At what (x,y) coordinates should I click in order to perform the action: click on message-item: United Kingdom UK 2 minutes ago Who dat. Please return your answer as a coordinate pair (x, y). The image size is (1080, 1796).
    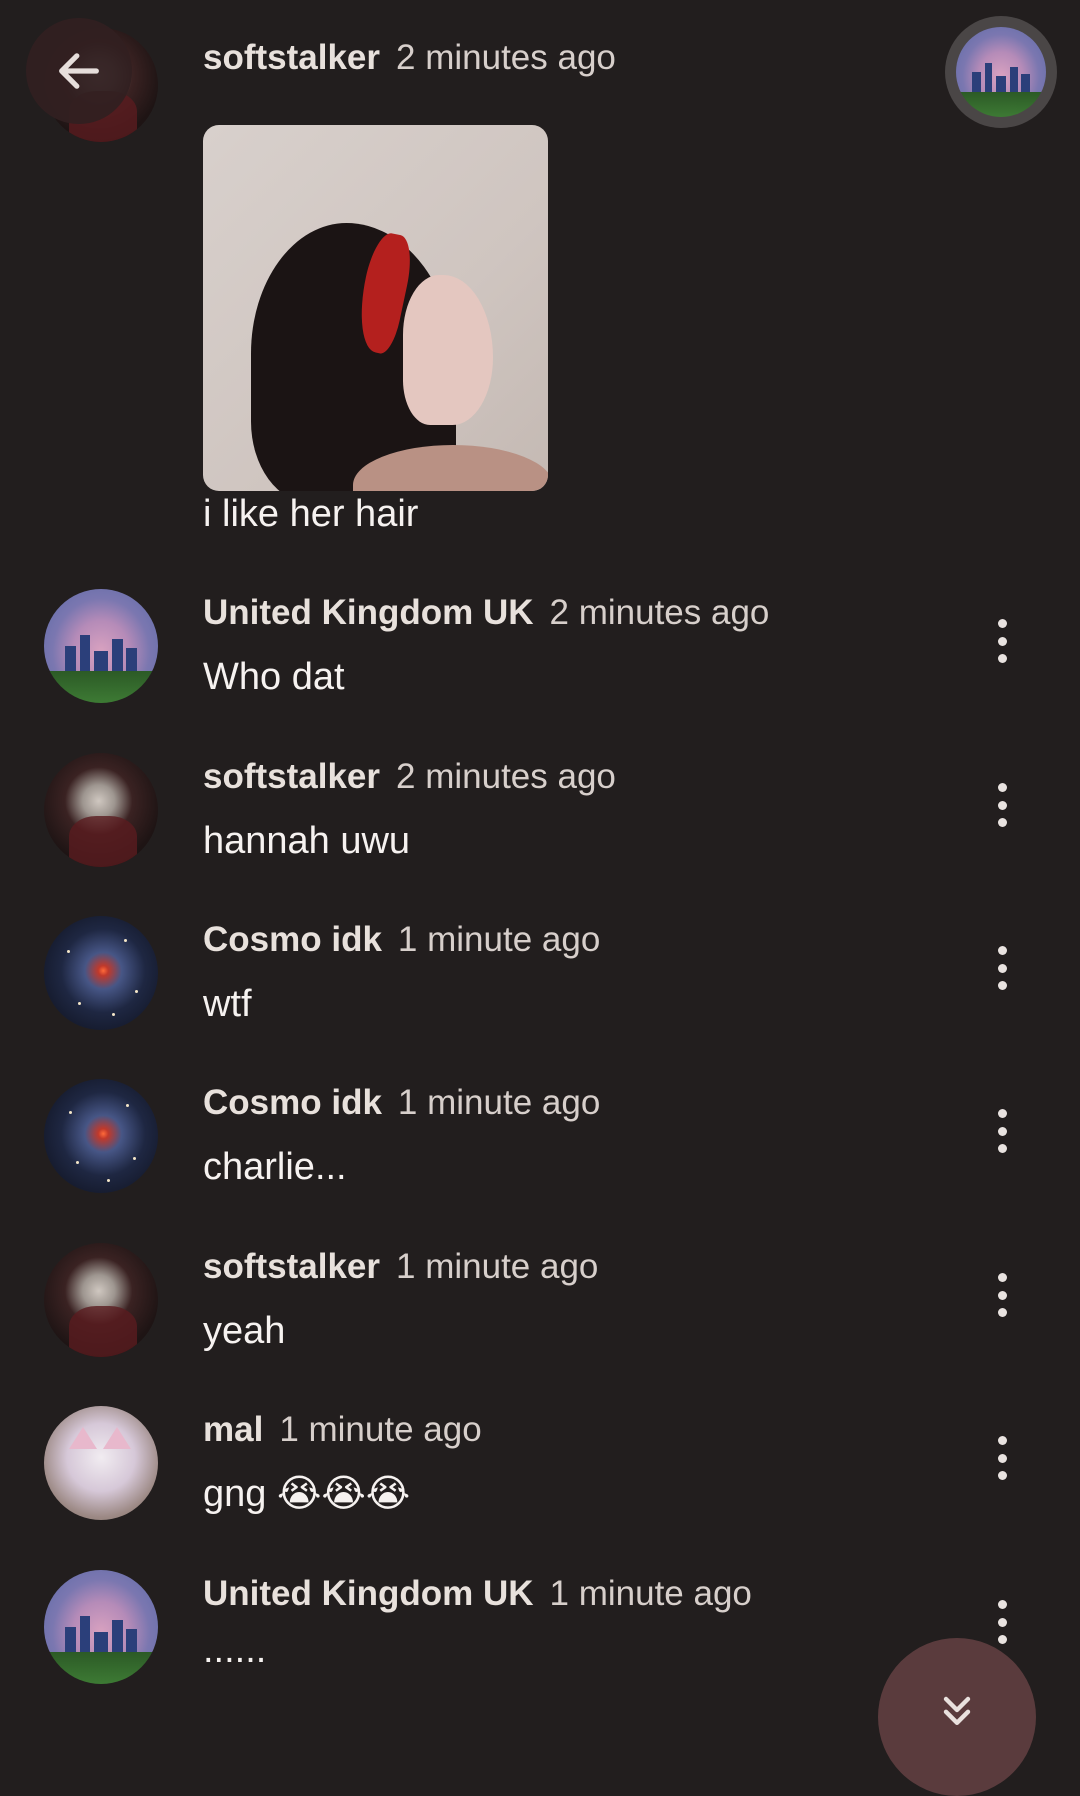
    Looking at the image, I should click on (540, 653).